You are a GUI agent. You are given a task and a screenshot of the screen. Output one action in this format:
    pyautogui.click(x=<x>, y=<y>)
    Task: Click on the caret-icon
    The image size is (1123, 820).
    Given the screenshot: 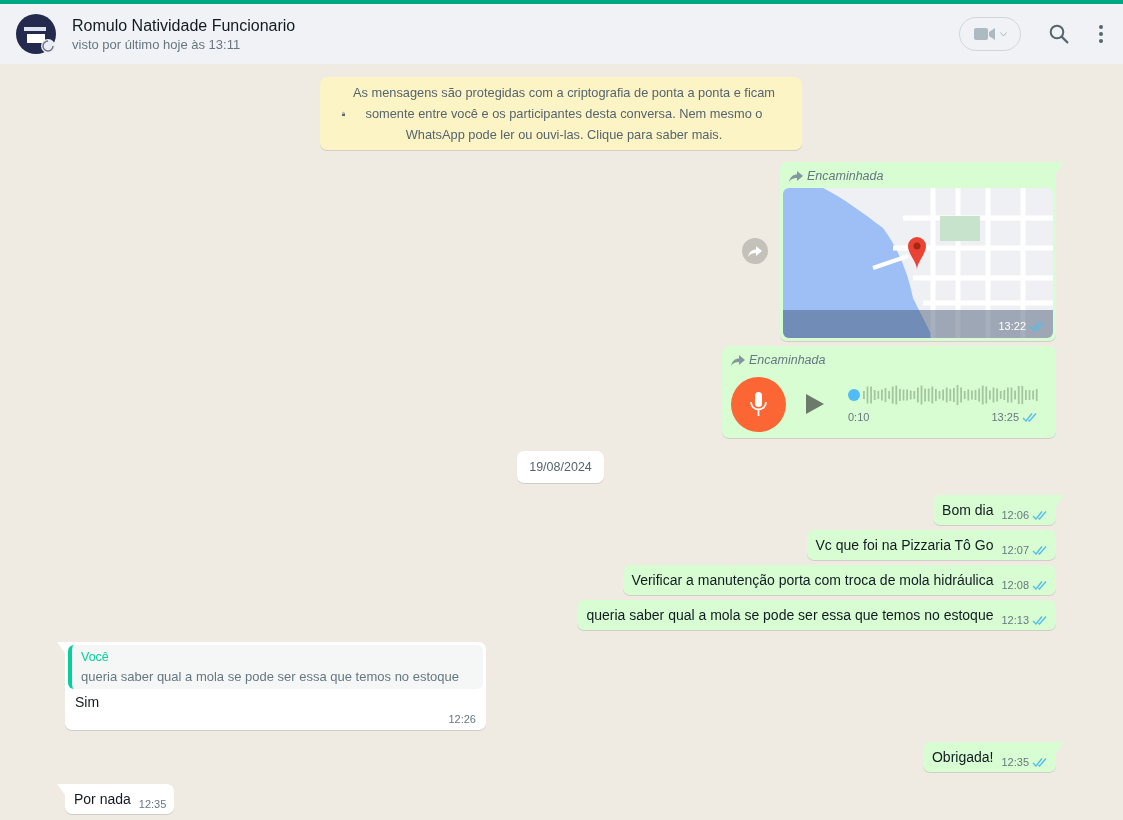 What is the action you would take?
    pyautogui.click(x=1003, y=34)
    